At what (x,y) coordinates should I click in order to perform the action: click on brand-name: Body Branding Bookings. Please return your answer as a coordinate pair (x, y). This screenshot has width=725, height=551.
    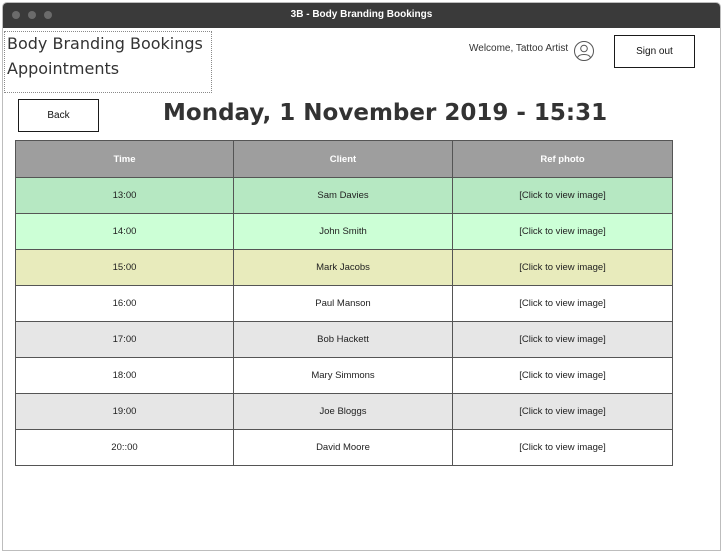
    Looking at the image, I should click on (105, 43).